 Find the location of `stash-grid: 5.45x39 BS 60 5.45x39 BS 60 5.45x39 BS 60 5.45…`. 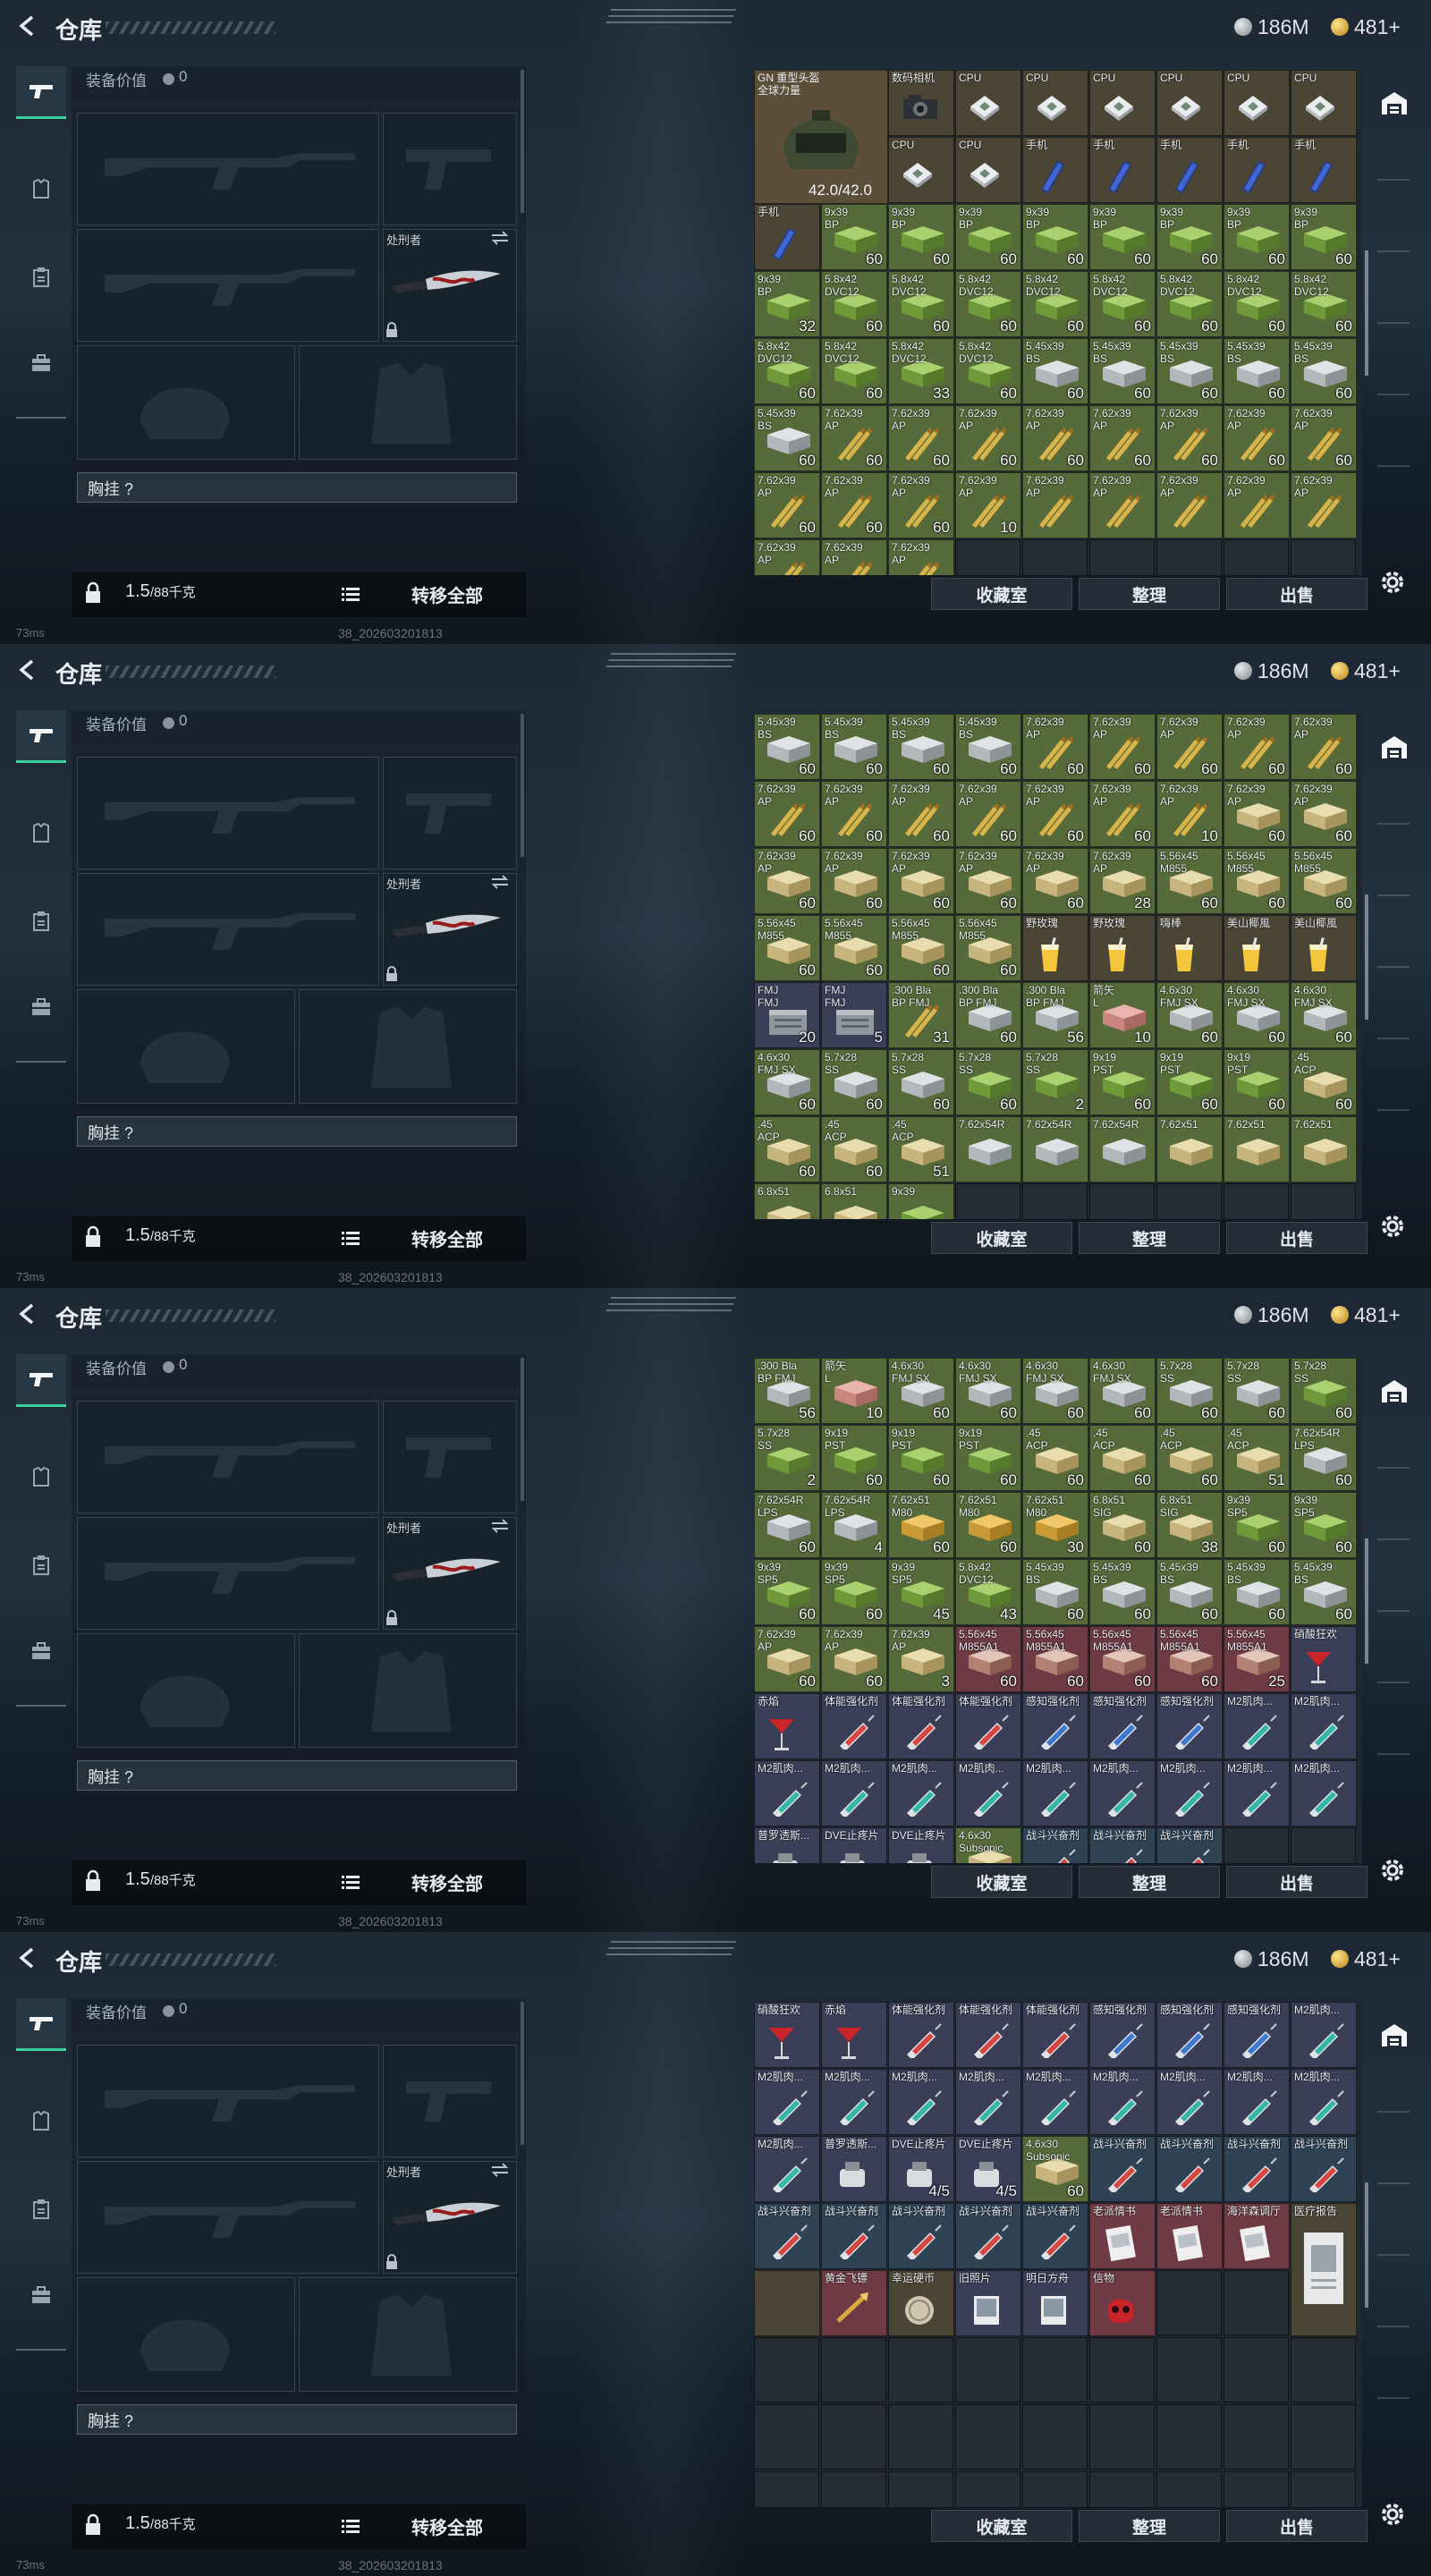

stash-grid: 5.45x39 BS 60 5.45x39 BS 60 5.45x39 BS 60 5.45… is located at coordinates (1058, 966).